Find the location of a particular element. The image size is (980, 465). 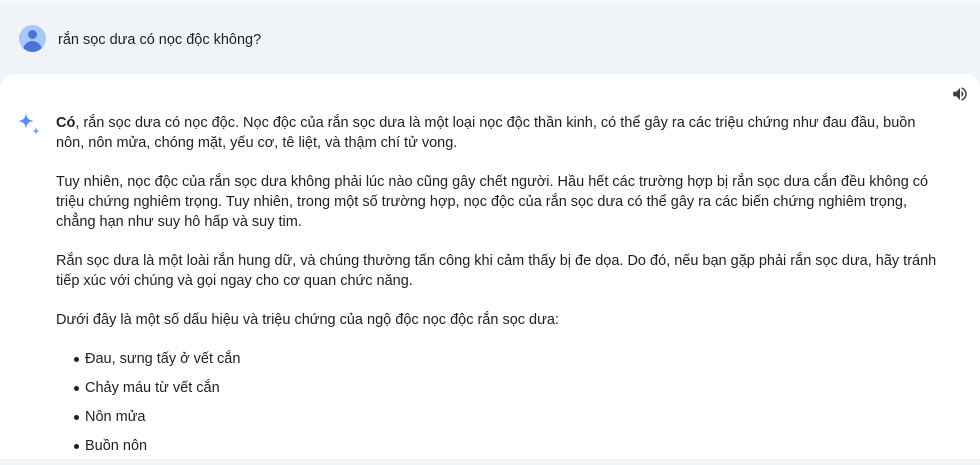

speaker-volume-icon is located at coordinates (960, 94).